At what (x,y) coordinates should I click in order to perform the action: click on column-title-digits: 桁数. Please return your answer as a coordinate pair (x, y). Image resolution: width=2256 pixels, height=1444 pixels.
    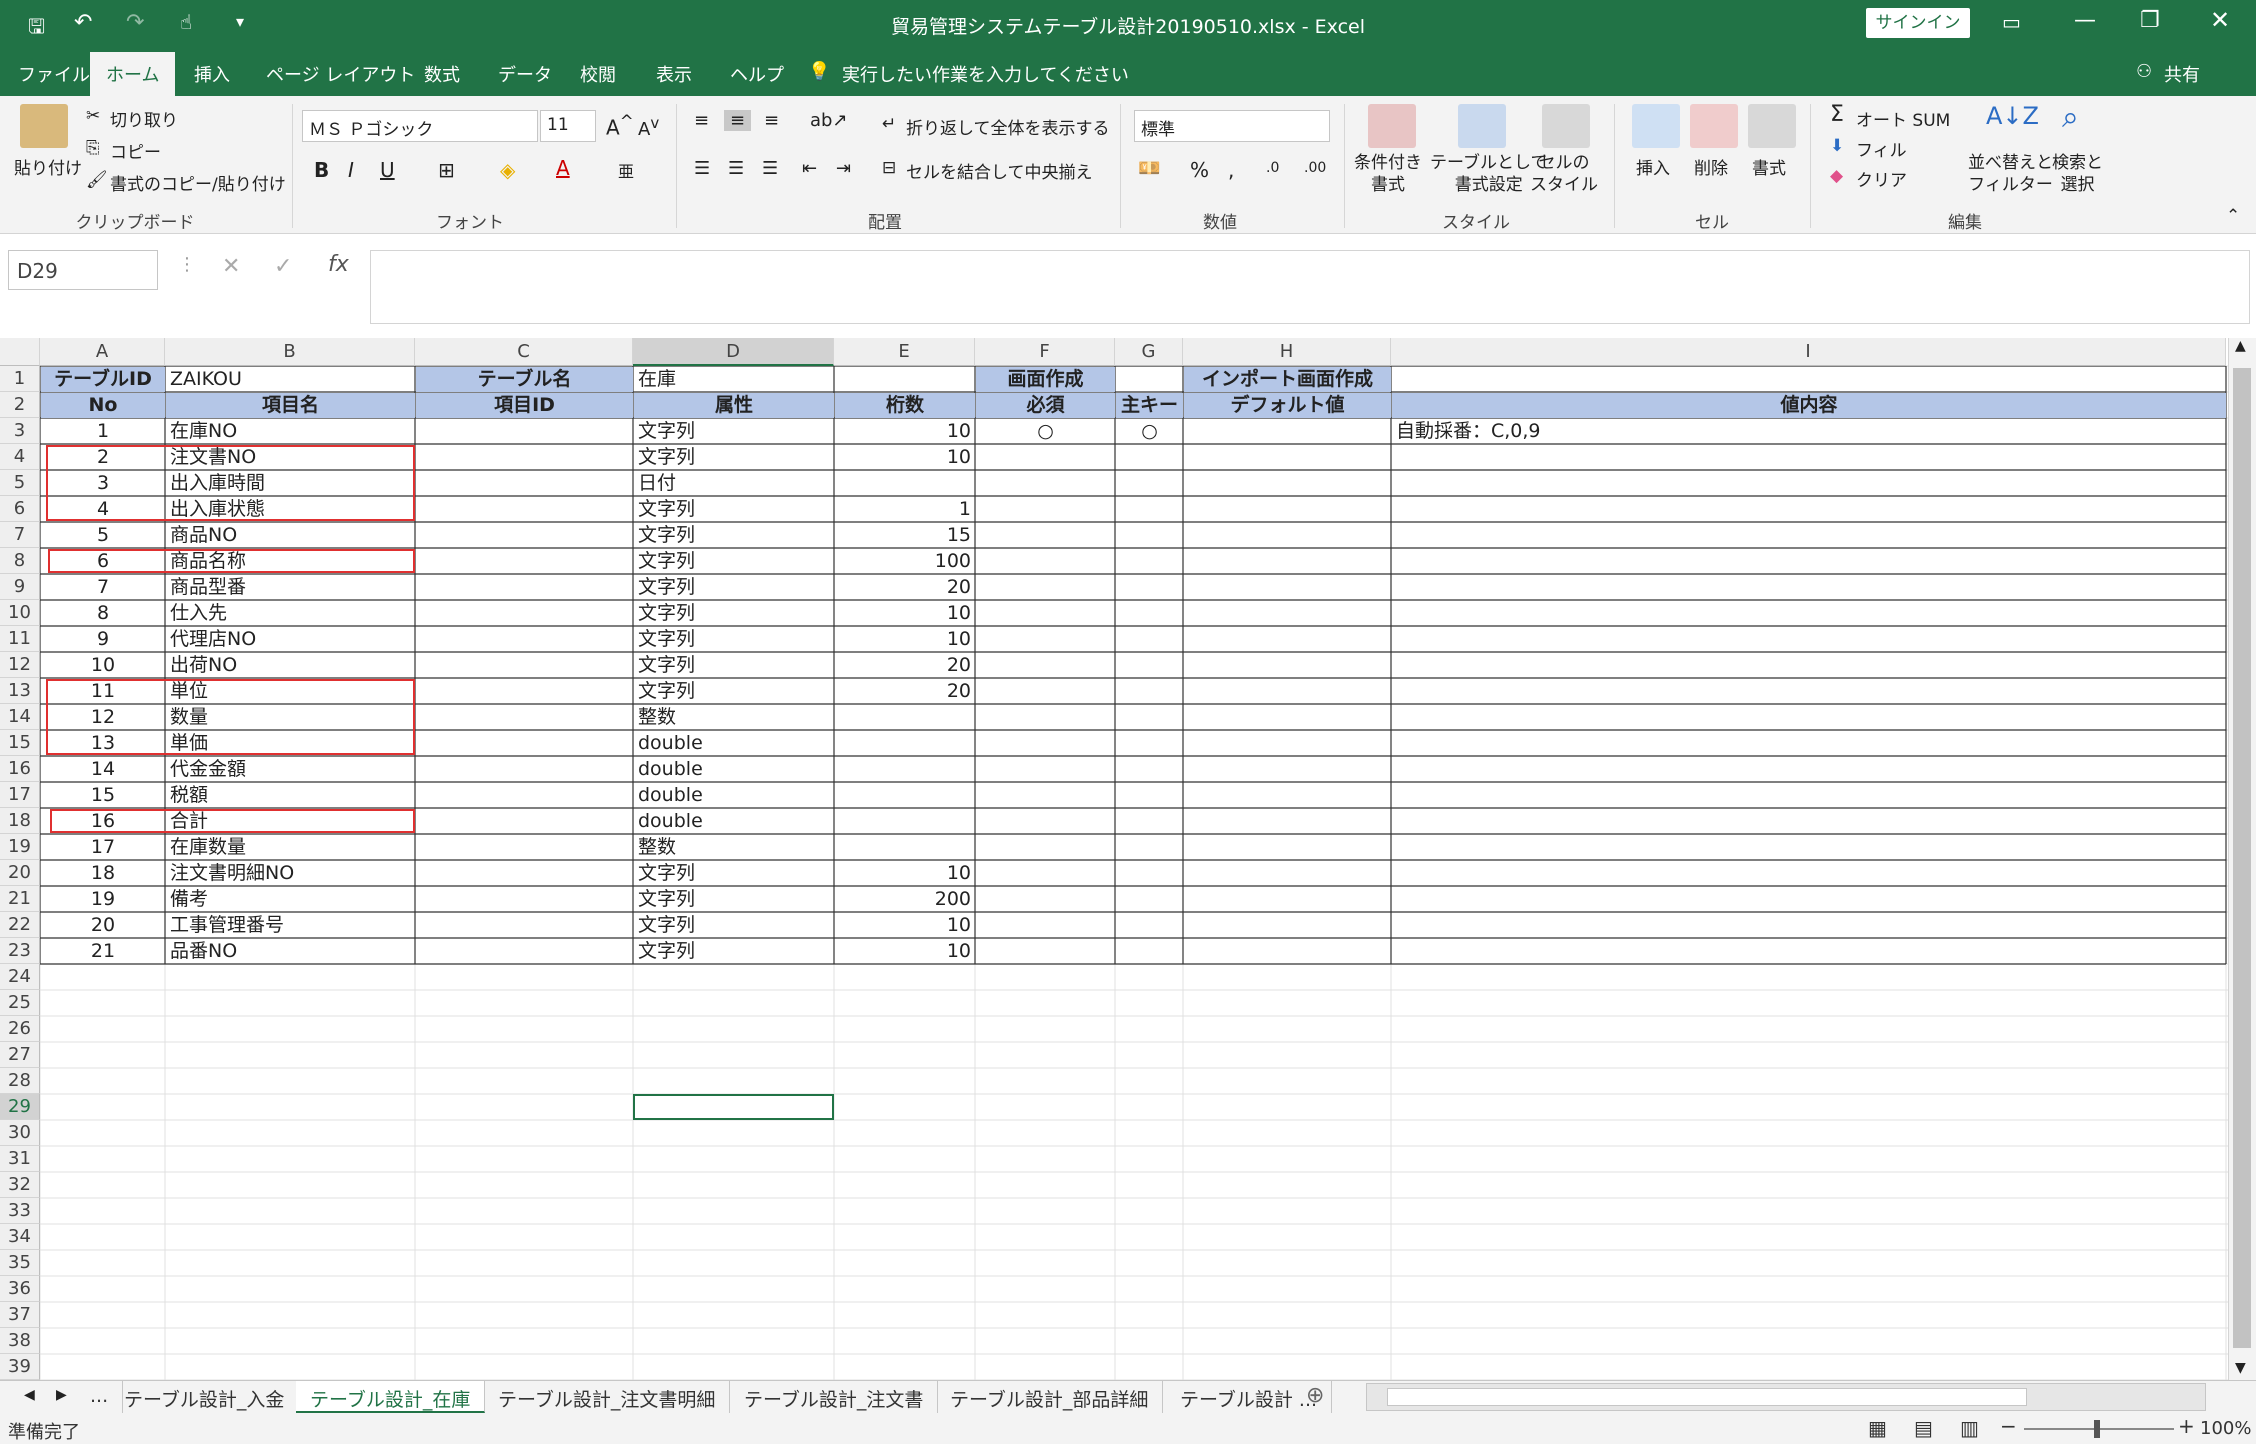
    Looking at the image, I should click on (905, 405).